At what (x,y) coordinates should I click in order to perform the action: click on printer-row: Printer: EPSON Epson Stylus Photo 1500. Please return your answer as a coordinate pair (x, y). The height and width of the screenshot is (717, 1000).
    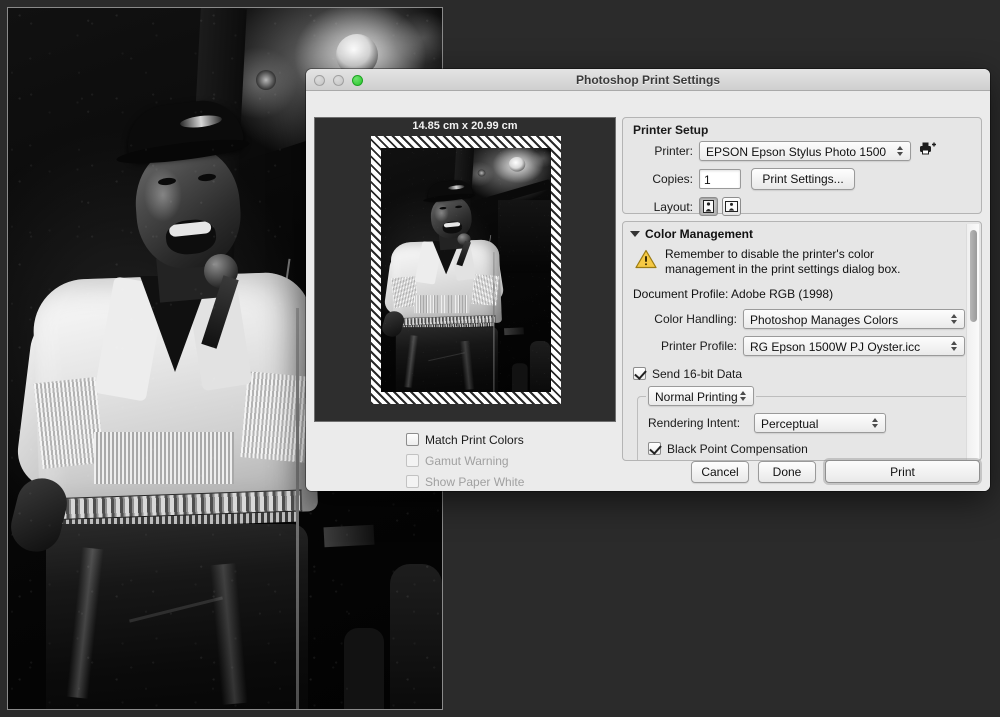
    Looking at the image, I should click on (802, 150).